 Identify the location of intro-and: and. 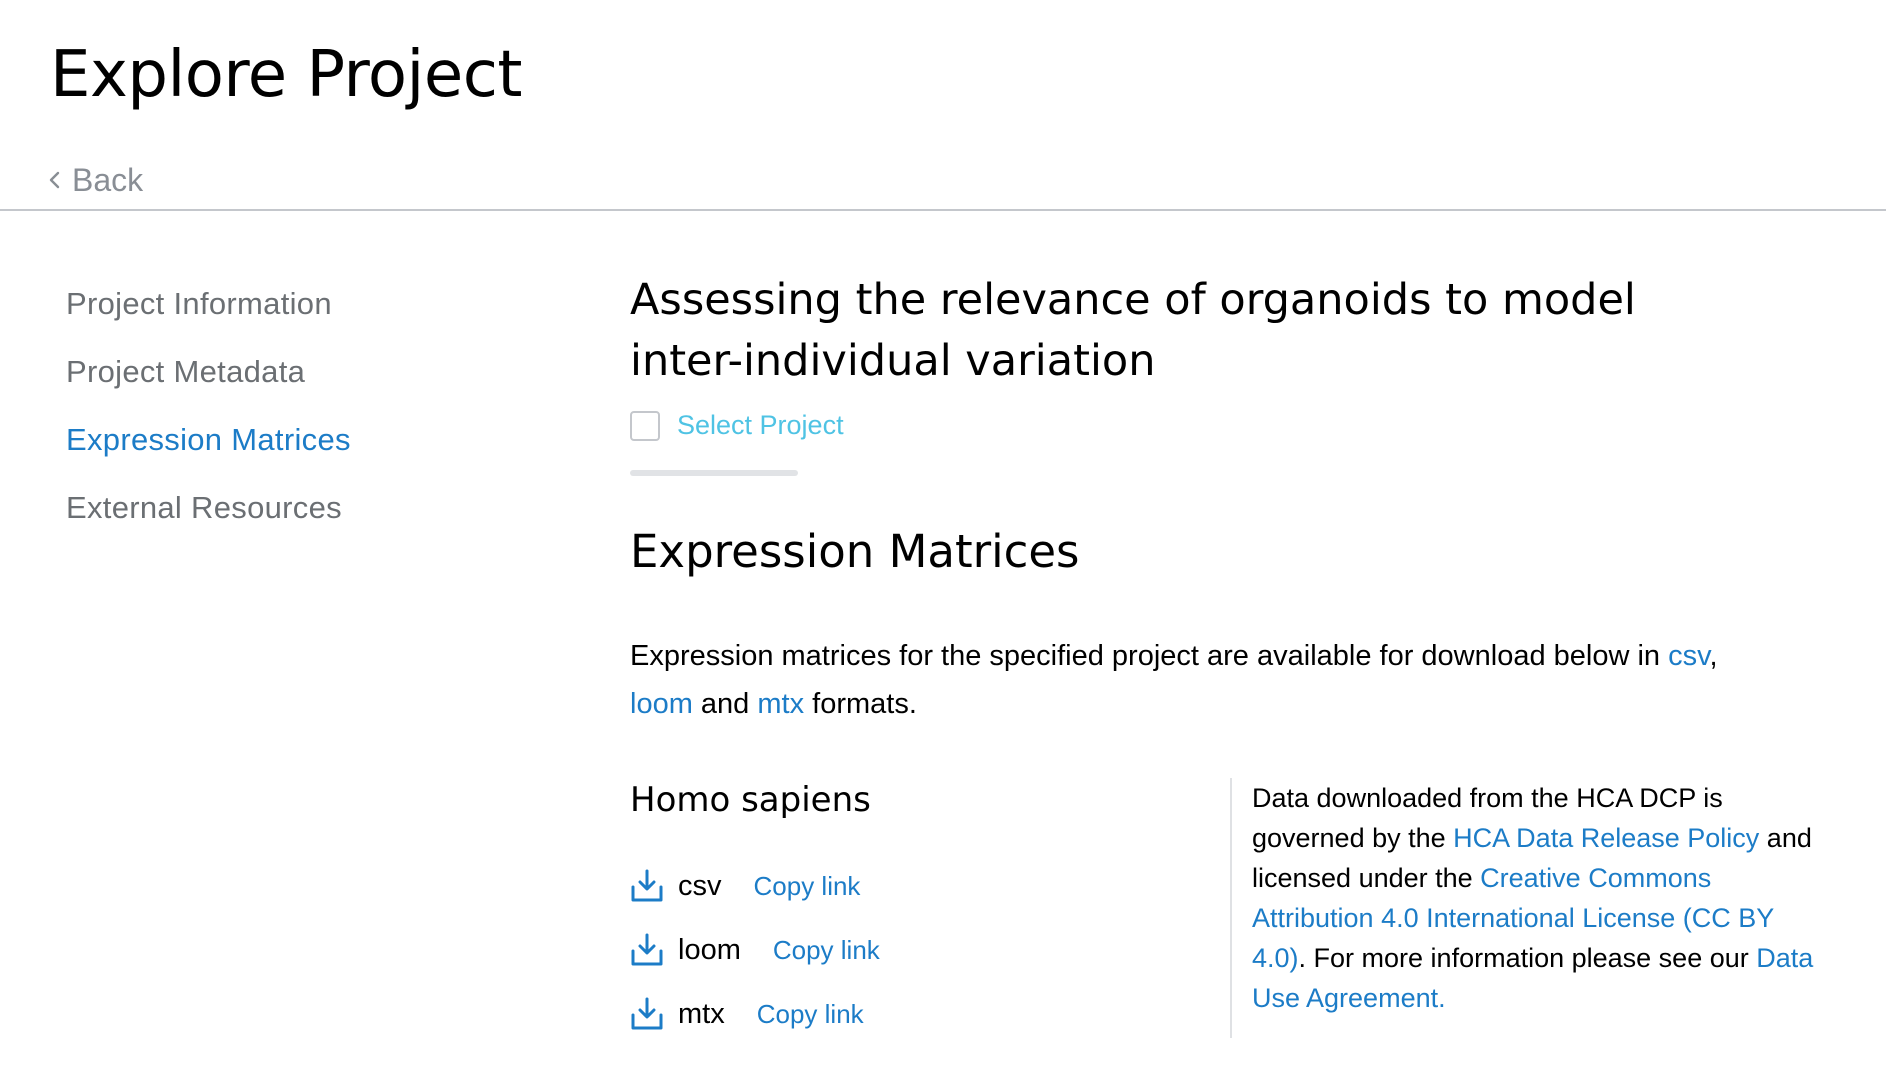
(725, 704).